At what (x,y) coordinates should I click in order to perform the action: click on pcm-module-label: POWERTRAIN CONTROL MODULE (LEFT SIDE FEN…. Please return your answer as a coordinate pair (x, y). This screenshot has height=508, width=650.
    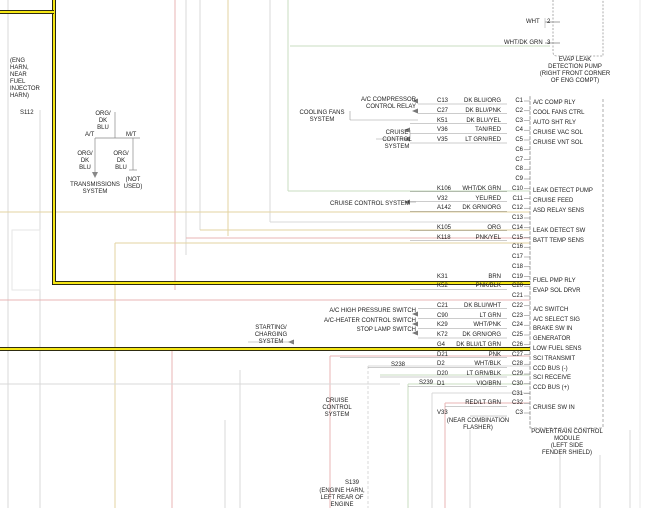
    Looking at the image, I should click on (567, 442).